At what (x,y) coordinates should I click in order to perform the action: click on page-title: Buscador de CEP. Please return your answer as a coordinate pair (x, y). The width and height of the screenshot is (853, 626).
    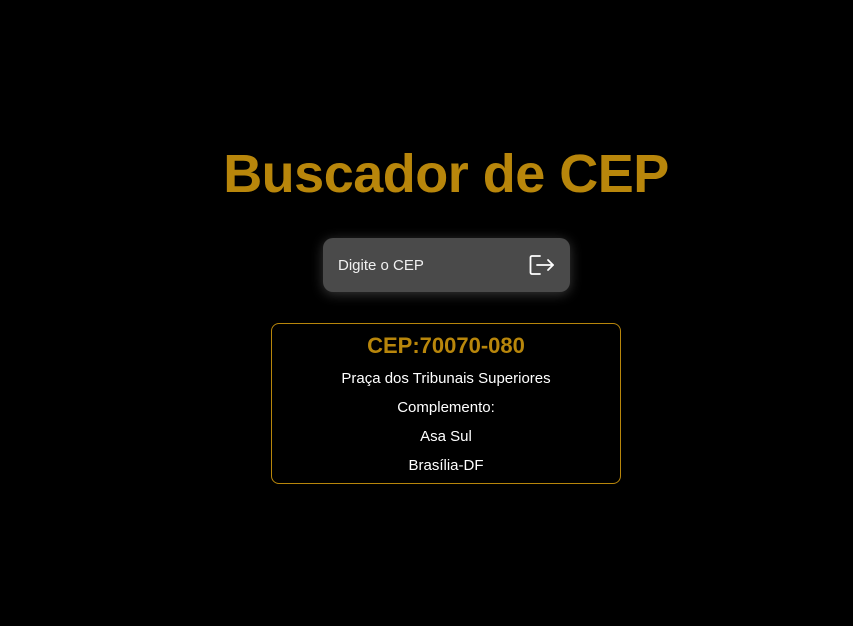
    Looking at the image, I should click on (446, 174).